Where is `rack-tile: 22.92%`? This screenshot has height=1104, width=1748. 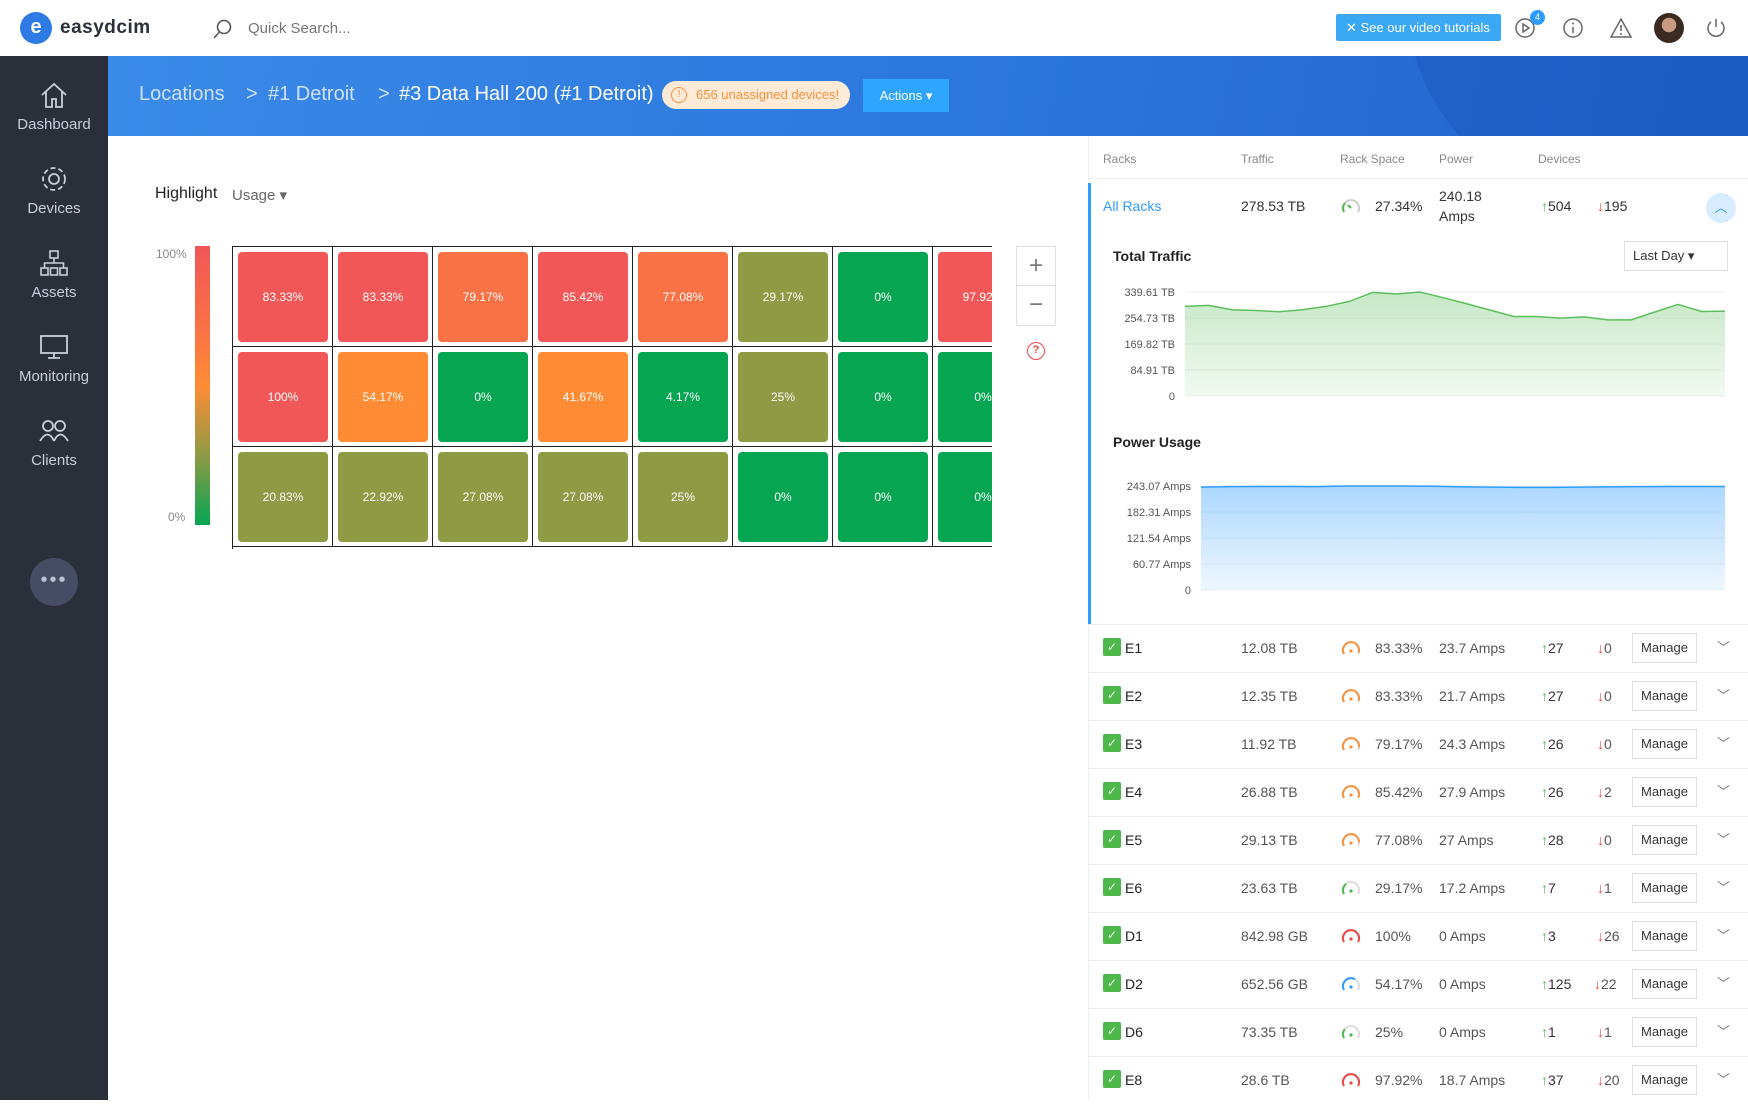 rack-tile: 22.92% is located at coordinates (383, 497).